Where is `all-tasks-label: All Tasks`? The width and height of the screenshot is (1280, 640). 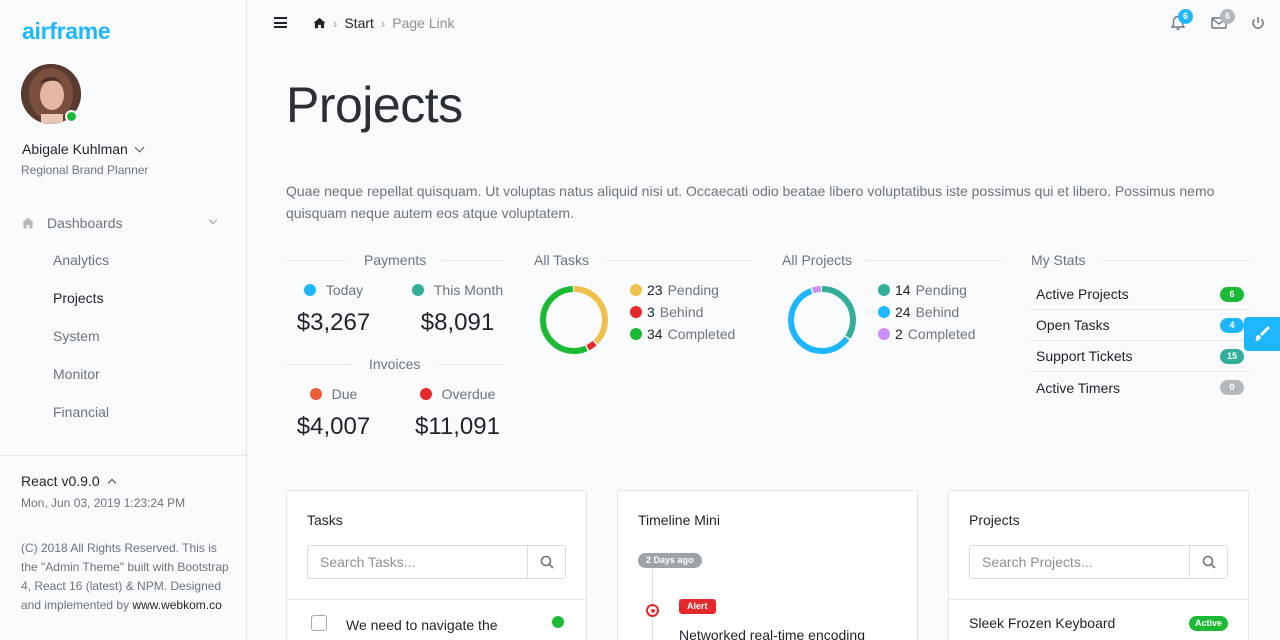
all-tasks-label: All Tasks is located at coordinates (561, 260).